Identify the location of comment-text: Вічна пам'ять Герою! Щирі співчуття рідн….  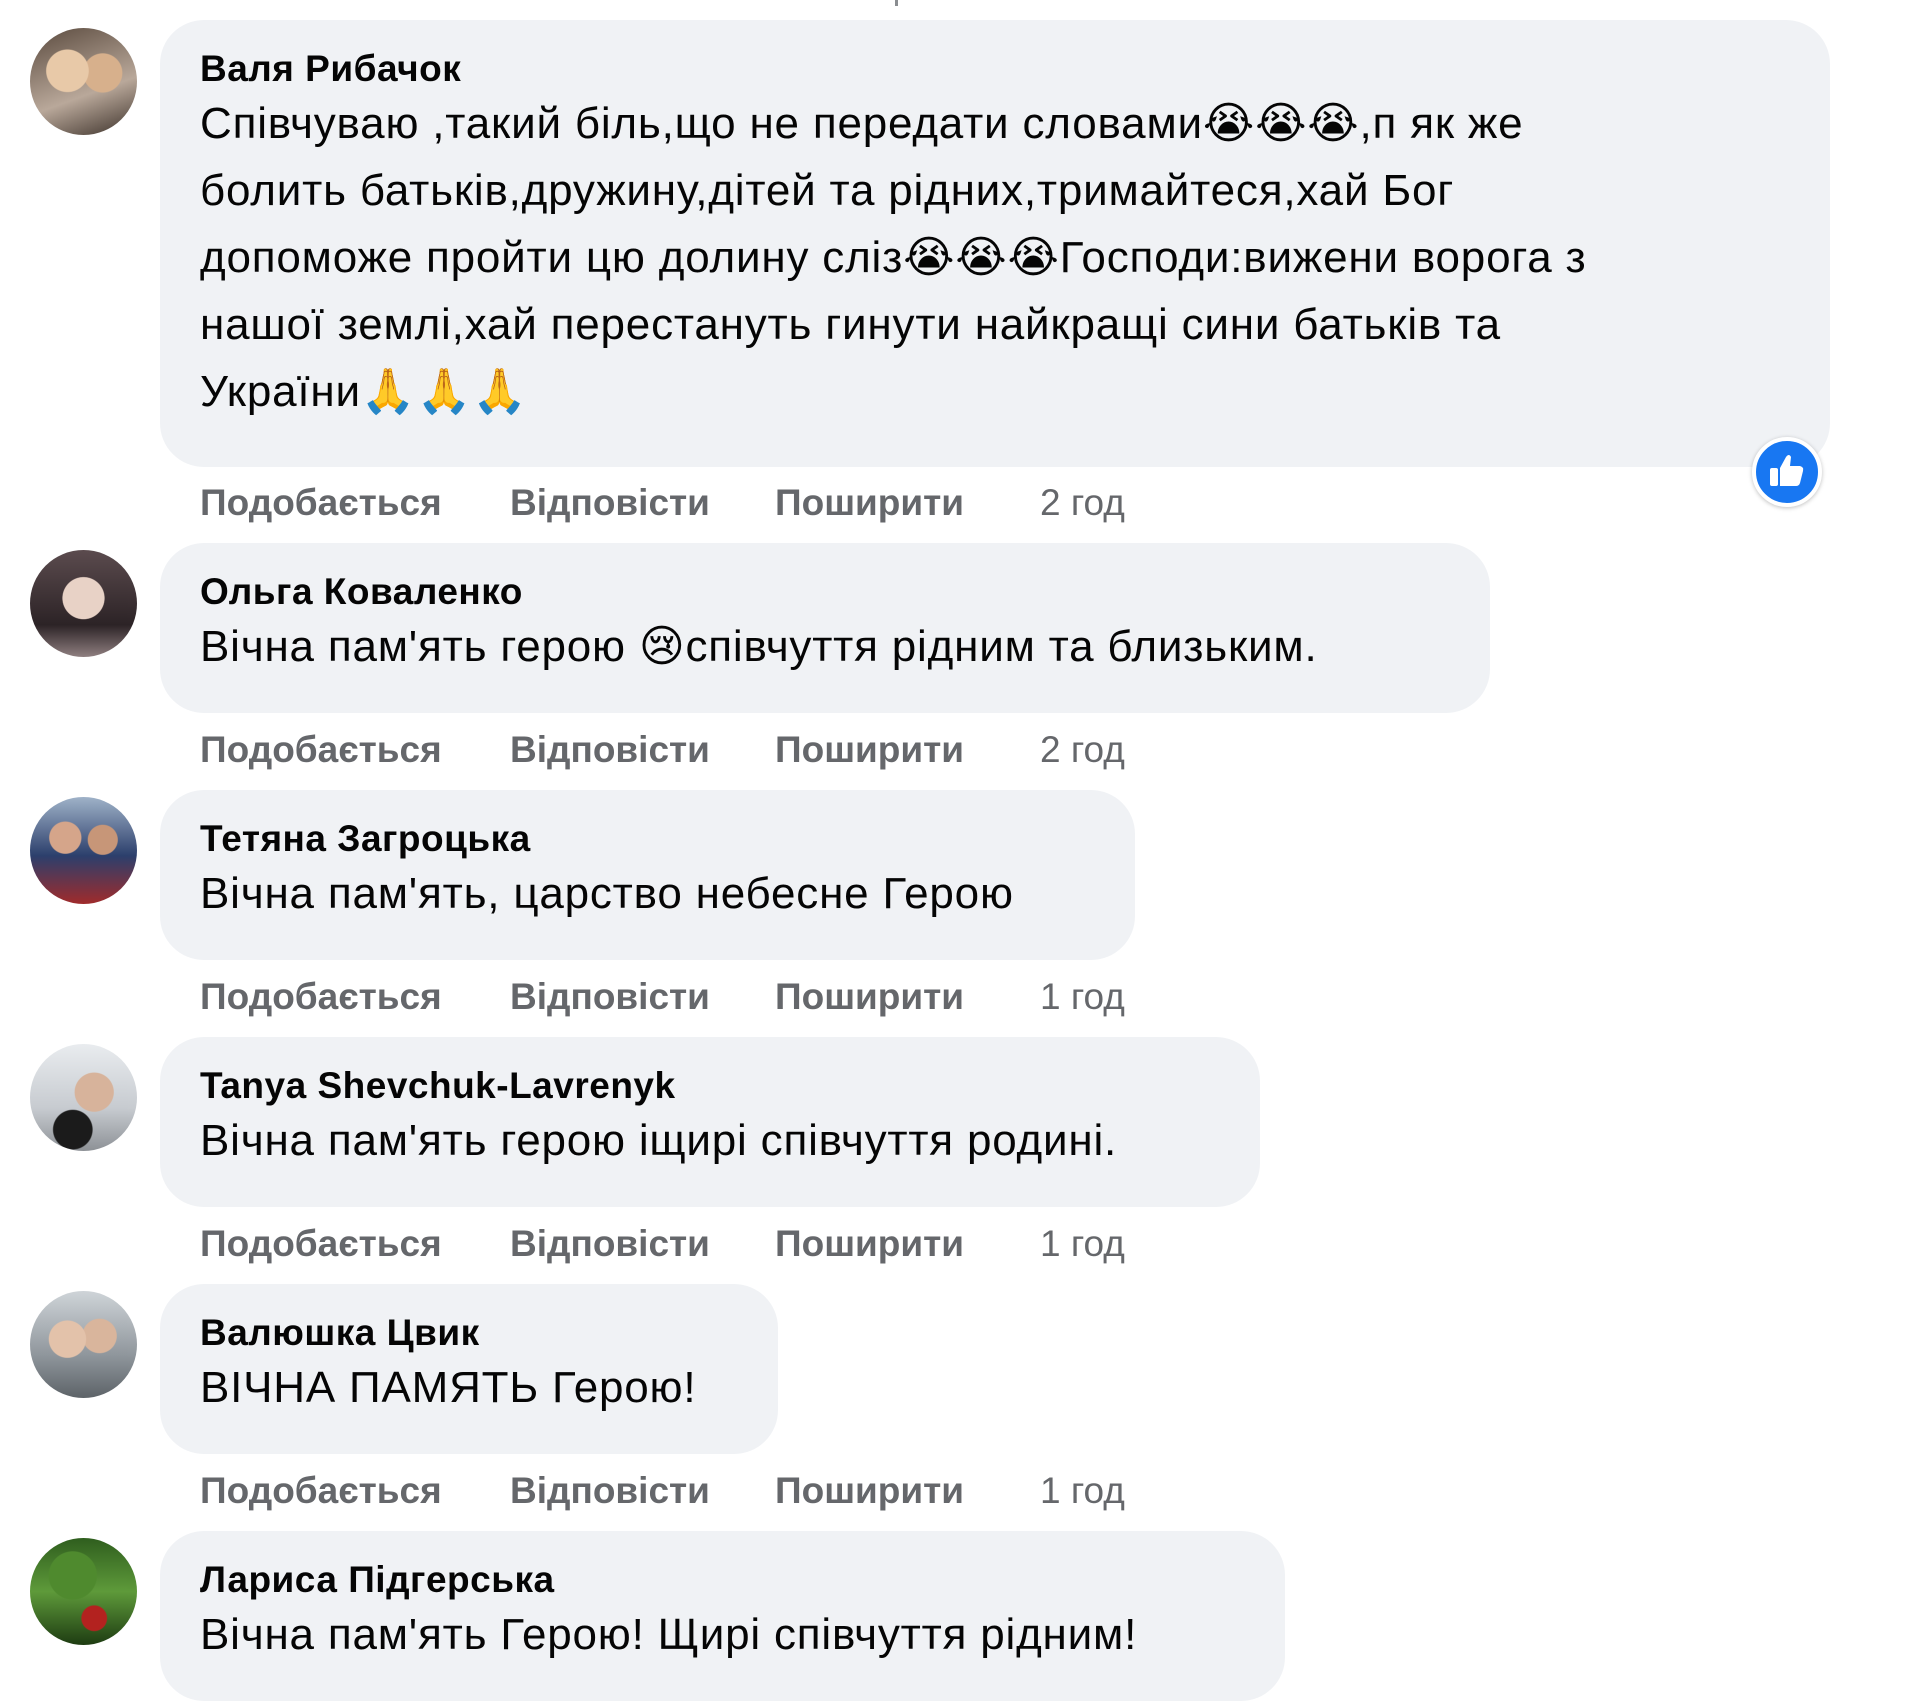
(669, 1634).